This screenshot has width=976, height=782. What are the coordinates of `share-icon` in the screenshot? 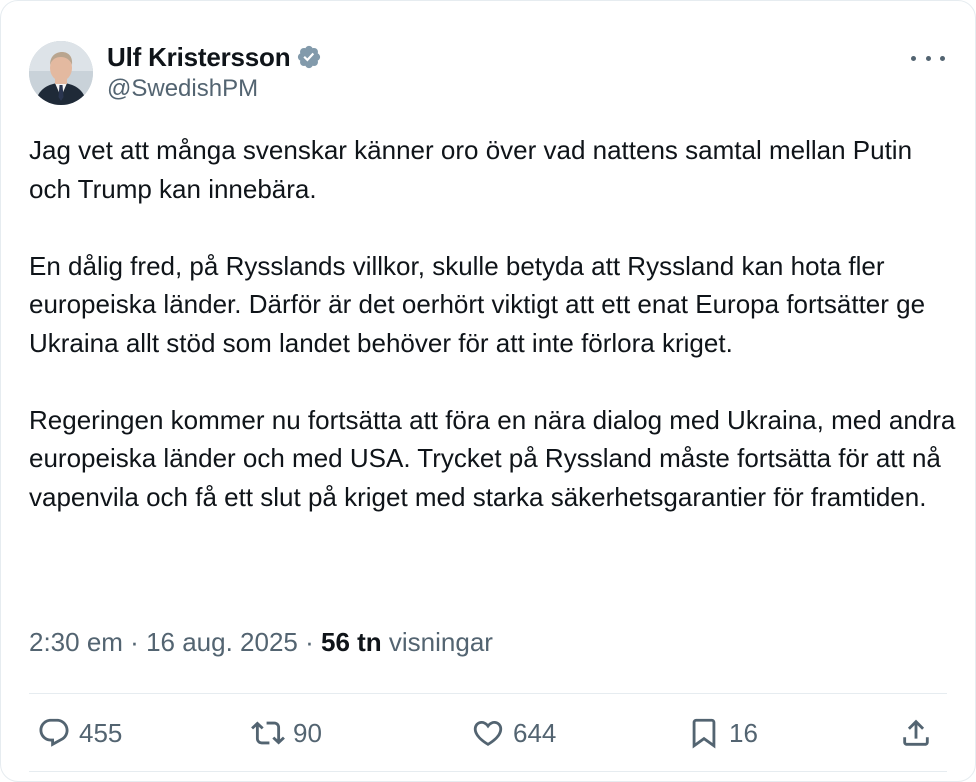 It's located at (916, 733).